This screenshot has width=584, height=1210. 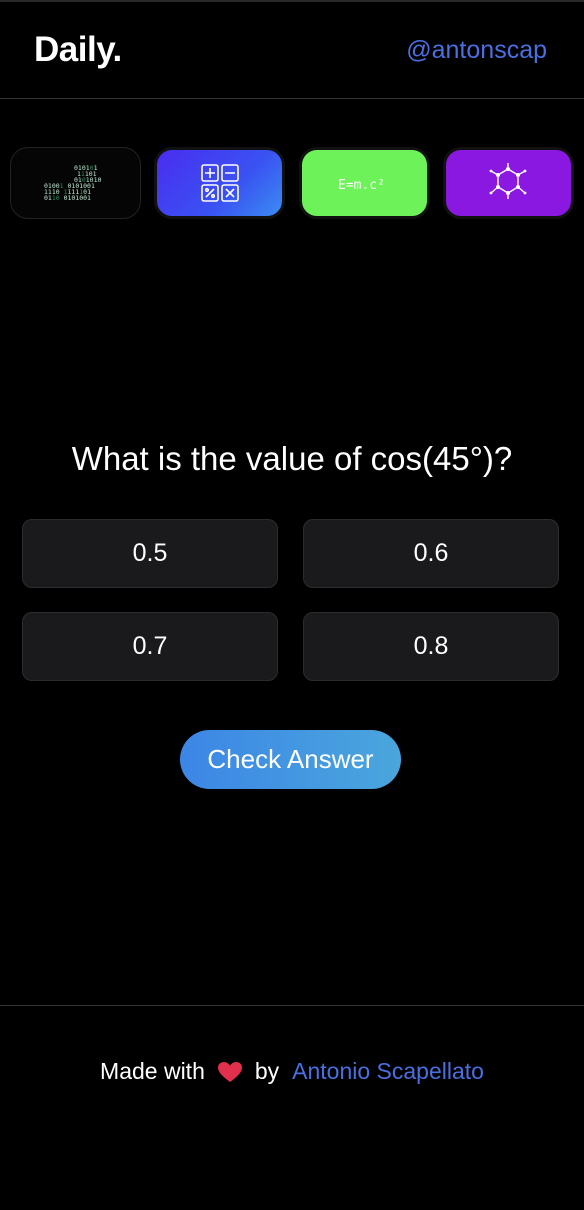 What do you see at coordinates (431, 553) in the screenshot?
I see `answer-option-2: 0.6` at bounding box center [431, 553].